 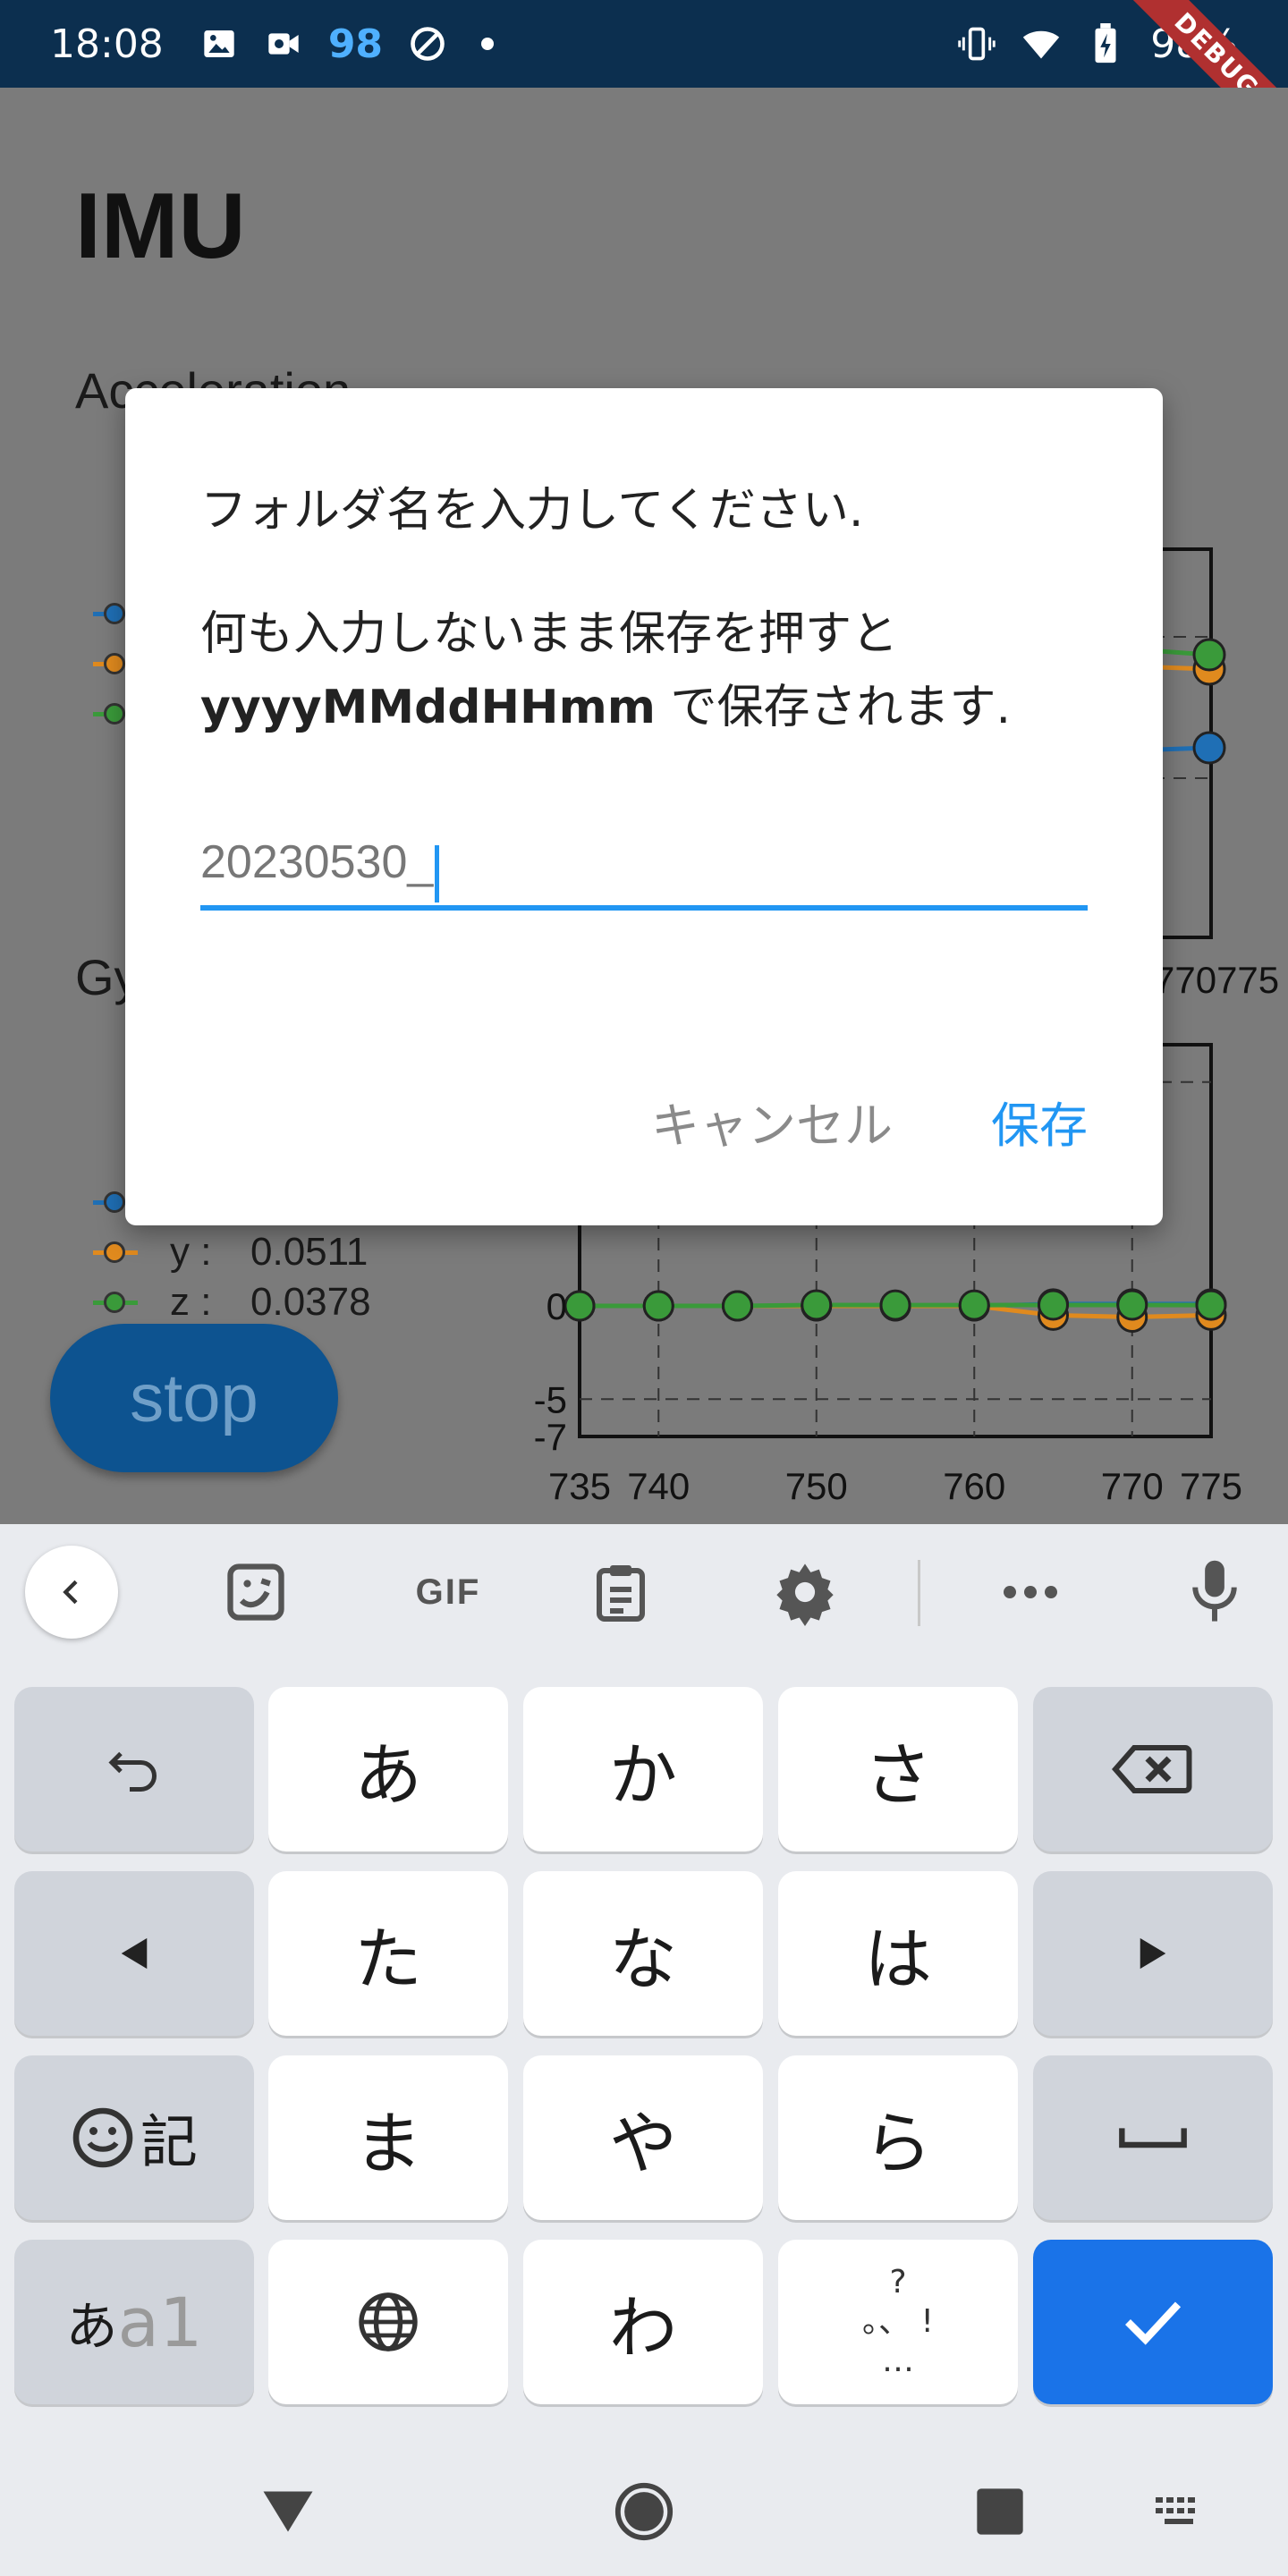 What do you see at coordinates (898, 2282) in the screenshot?
I see `punct-top: ?` at bounding box center [898, 2282].